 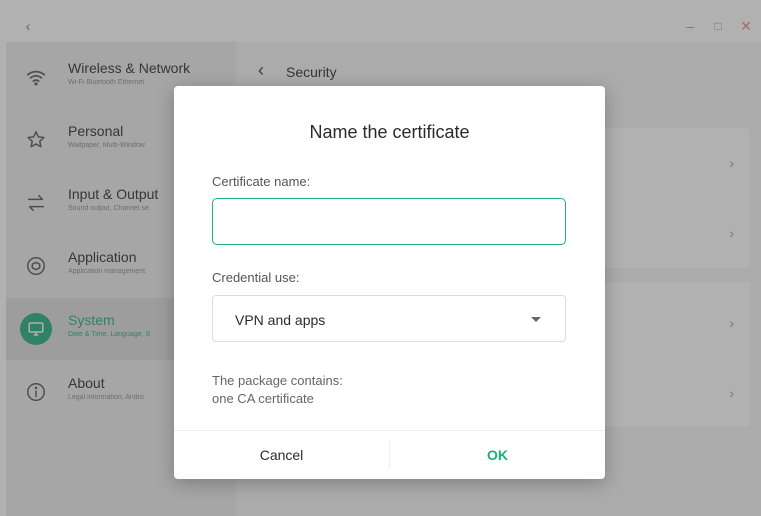 What do you see at coordinates (536, 319) in the screenshot?
I see `caret-down-icon` at bounding box center [536, 319].